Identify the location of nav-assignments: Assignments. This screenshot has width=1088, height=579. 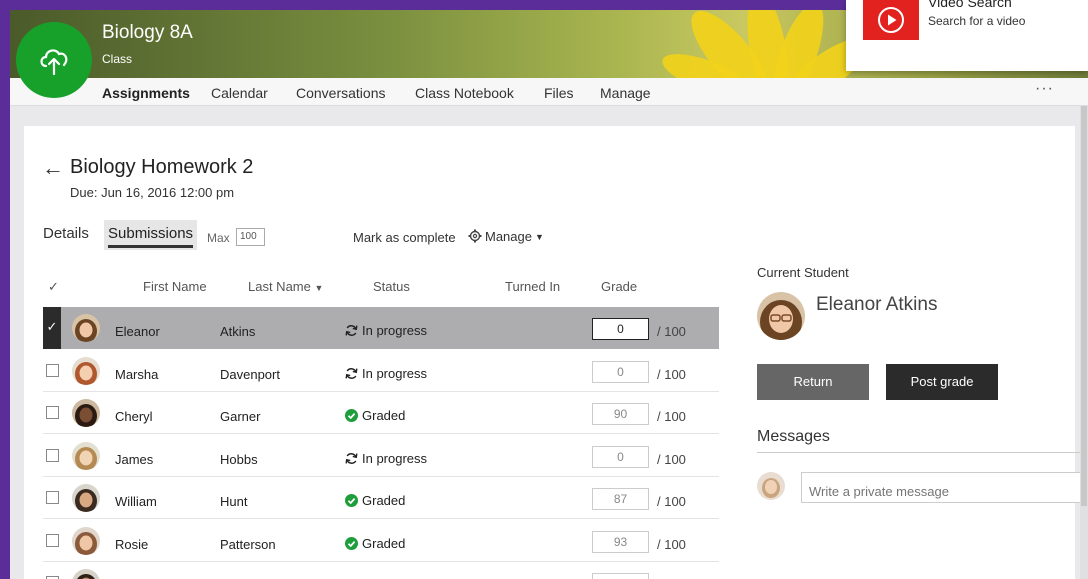
(146, 93).